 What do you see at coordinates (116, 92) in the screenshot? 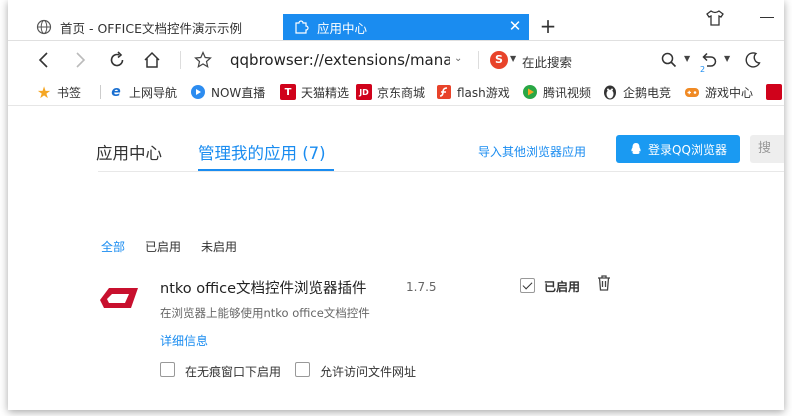
I see `ie-icon: e` at bounding box center [116, 92].